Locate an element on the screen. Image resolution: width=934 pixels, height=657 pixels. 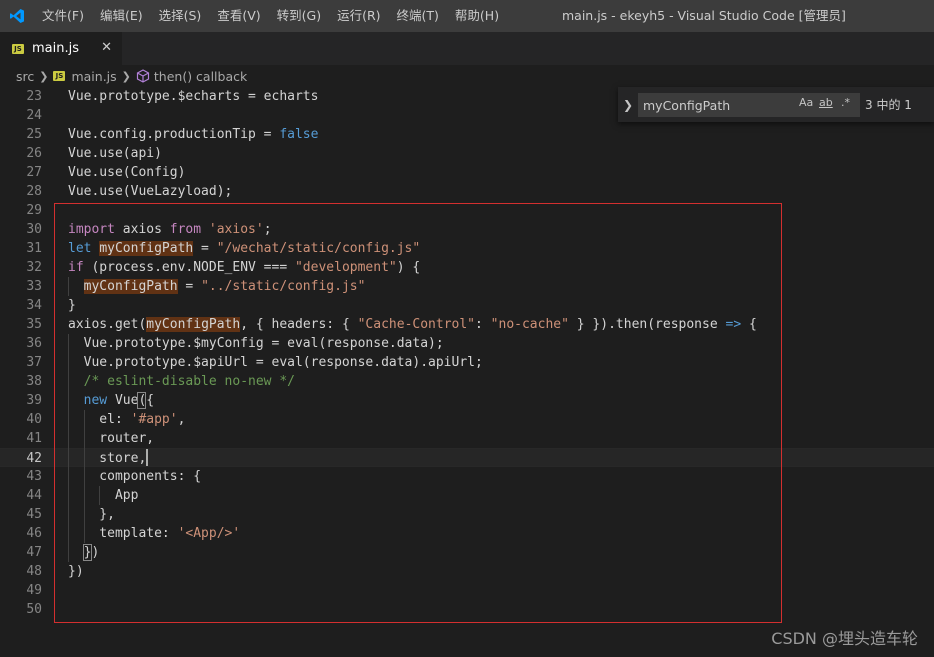
code-token: store, is located at coordinates (107, 458).